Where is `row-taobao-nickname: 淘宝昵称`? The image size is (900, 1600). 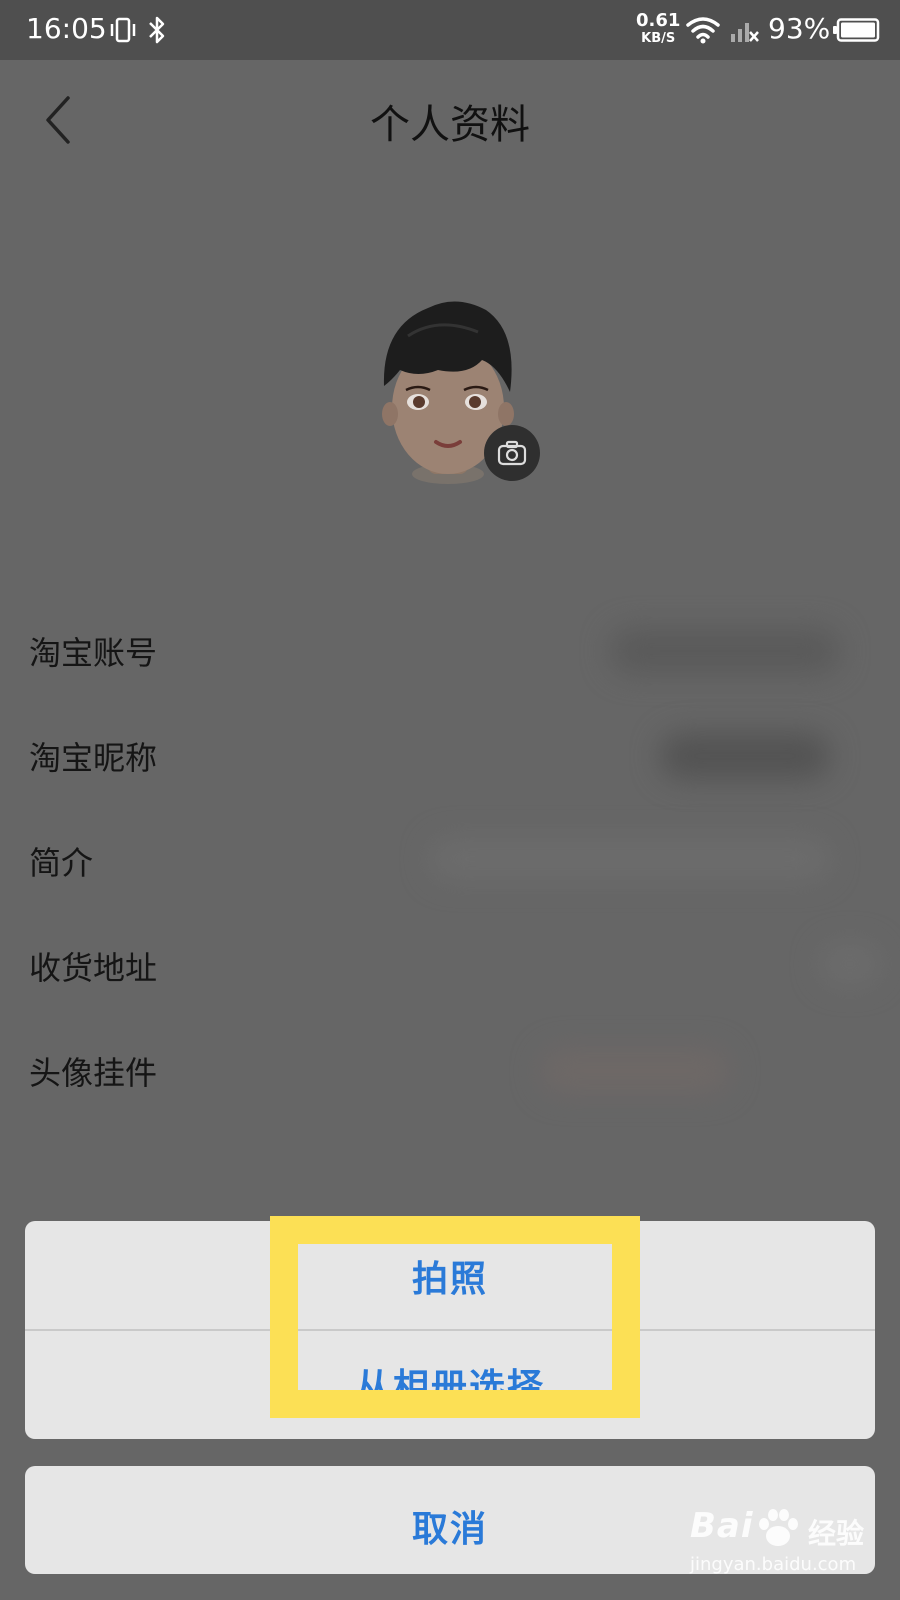 row-taobao-nickname: 淘宝昵称 is located at coordinates (93, 756).